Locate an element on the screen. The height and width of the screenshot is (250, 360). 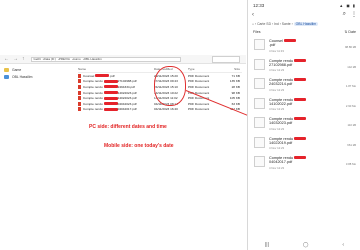
search-input is located at coordinates (226, 59).